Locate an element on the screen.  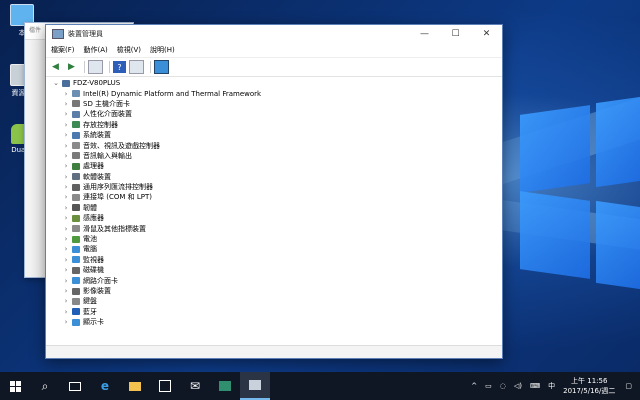
maximize-button: ☐ is located at coordinates (455, 34).